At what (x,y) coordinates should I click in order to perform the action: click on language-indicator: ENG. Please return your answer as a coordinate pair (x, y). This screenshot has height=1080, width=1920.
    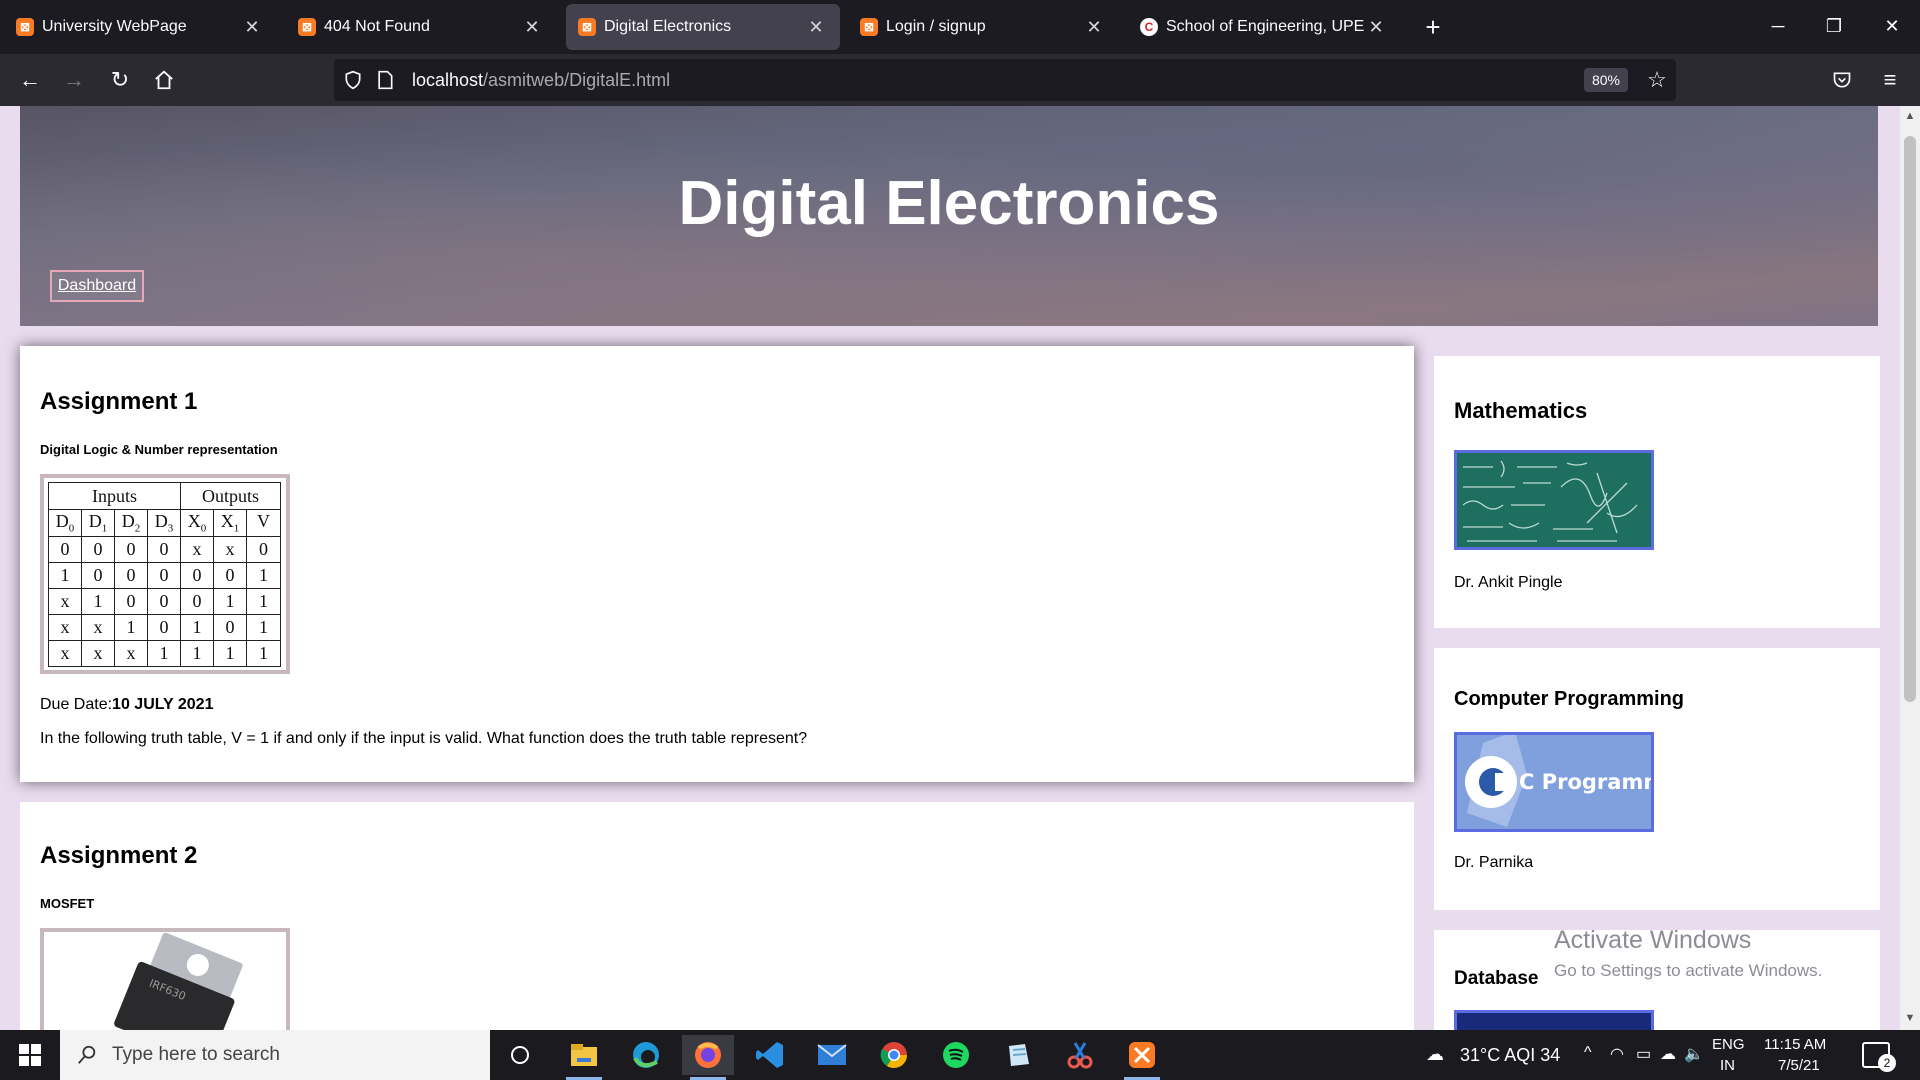
    Looking at the image, I should click on (1728, 1044).